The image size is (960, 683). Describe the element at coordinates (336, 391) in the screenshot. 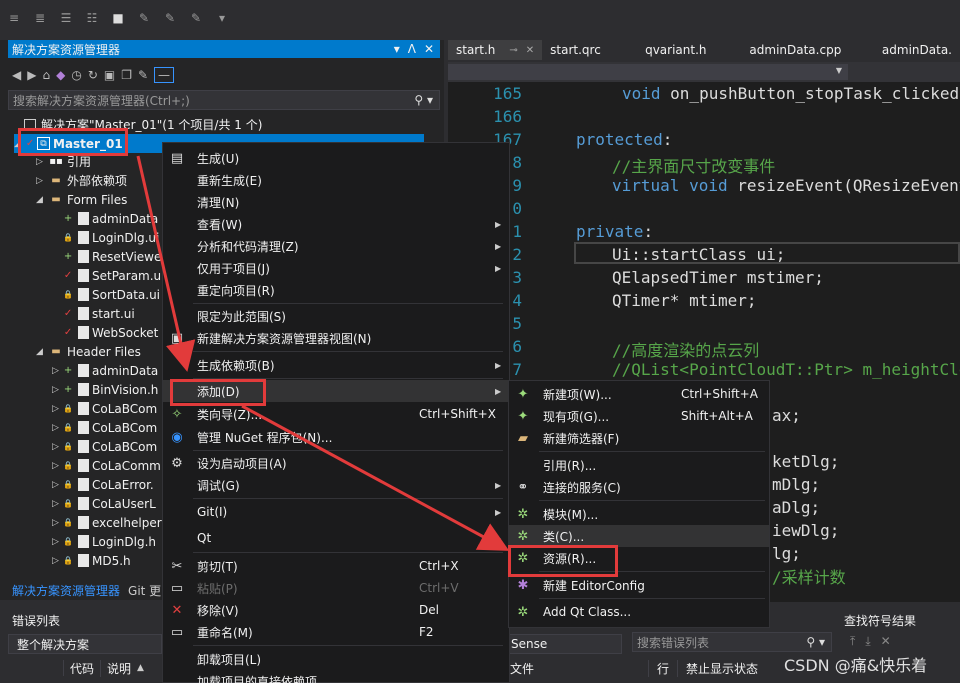

I see `context-menu-item: 添加(D) ▶` at that location.